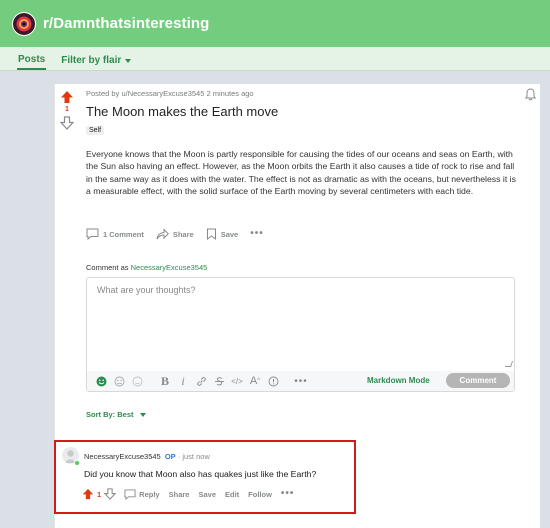  I want to click on comment-as-label: Comment as NecessaryExcuse3545, so click(146, 267).